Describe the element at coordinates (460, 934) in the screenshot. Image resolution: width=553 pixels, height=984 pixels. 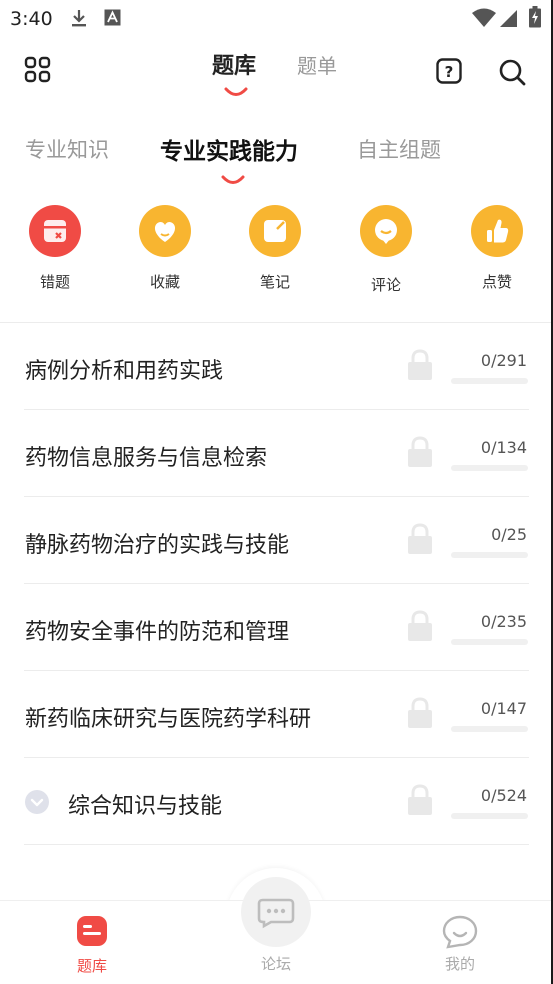
I see `profile-icon` at that location.